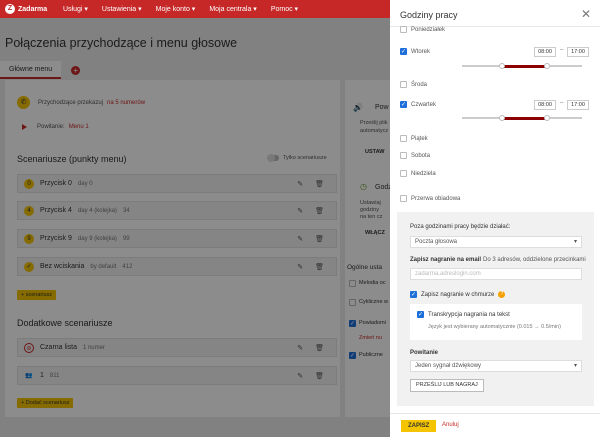  I want to click on cancel-link: Anuluj, so click(450, 425).